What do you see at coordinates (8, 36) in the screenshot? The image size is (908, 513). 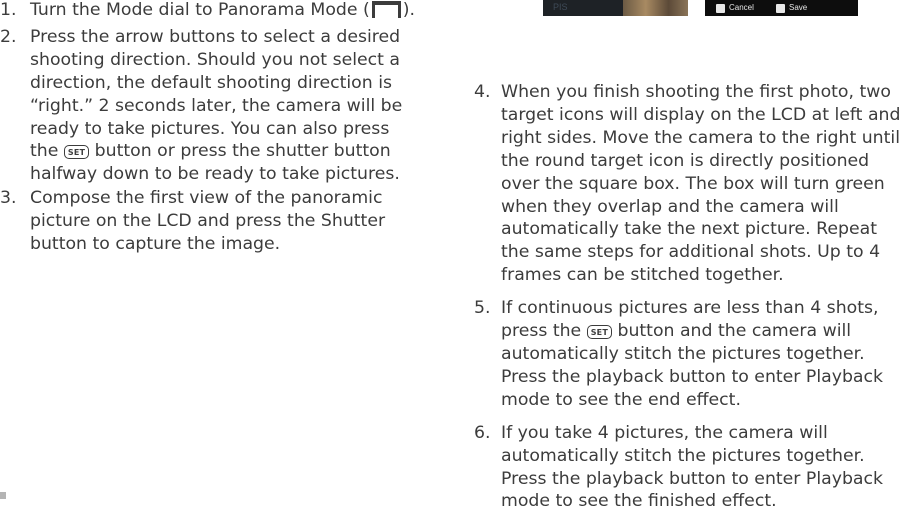 I see `step-number: 2.` at bounding box center [8, 36].